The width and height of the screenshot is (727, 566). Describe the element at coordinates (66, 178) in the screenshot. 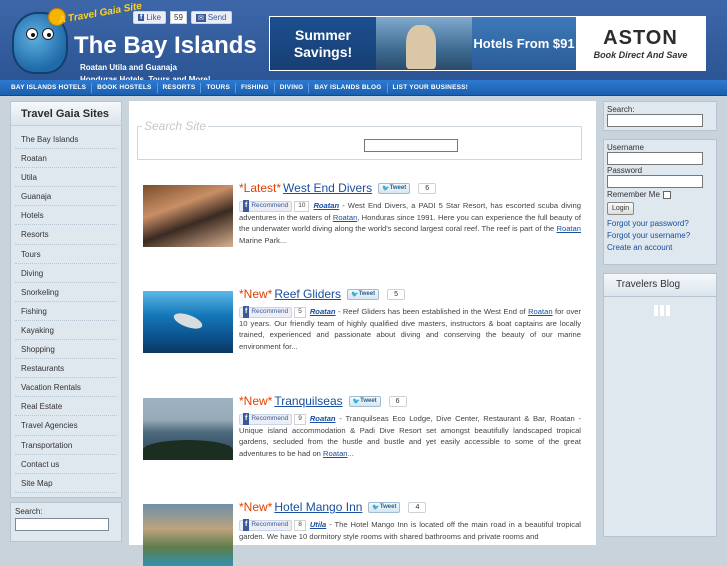

I see `sidebar-item-utila: Utila` at that location.